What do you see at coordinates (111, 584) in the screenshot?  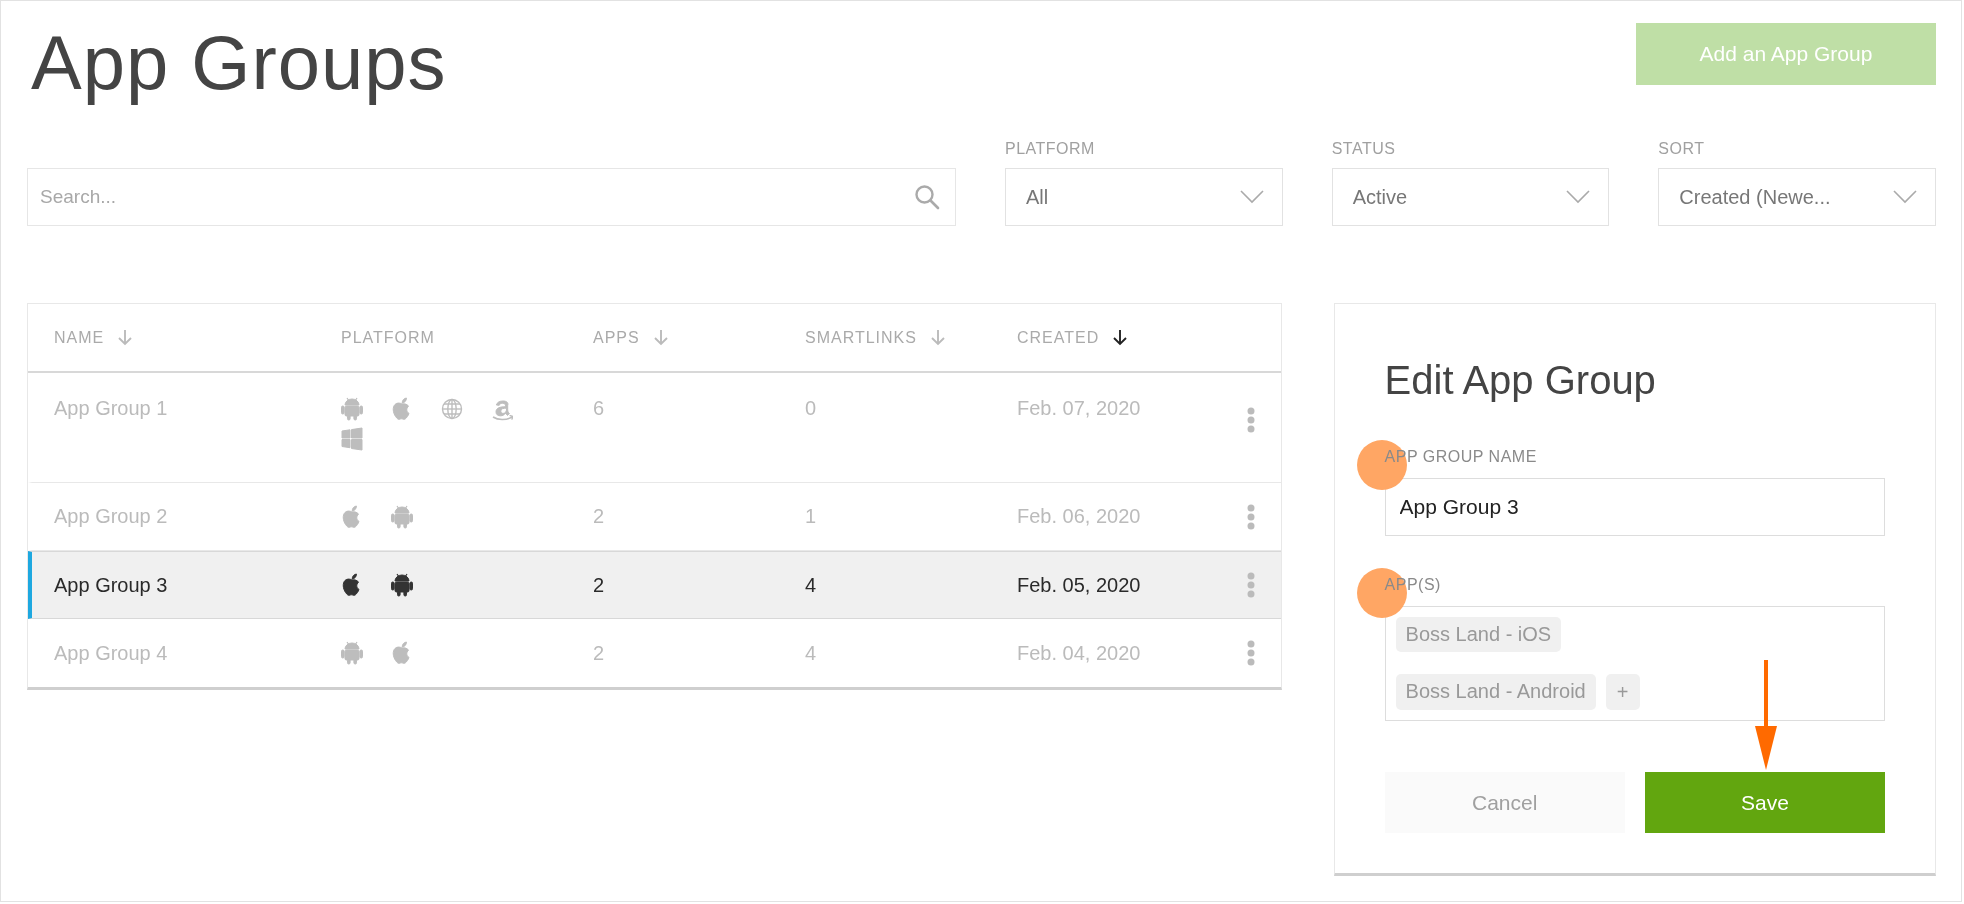 I see `table-cell: App Group 3` at bounding box center [111, 584].